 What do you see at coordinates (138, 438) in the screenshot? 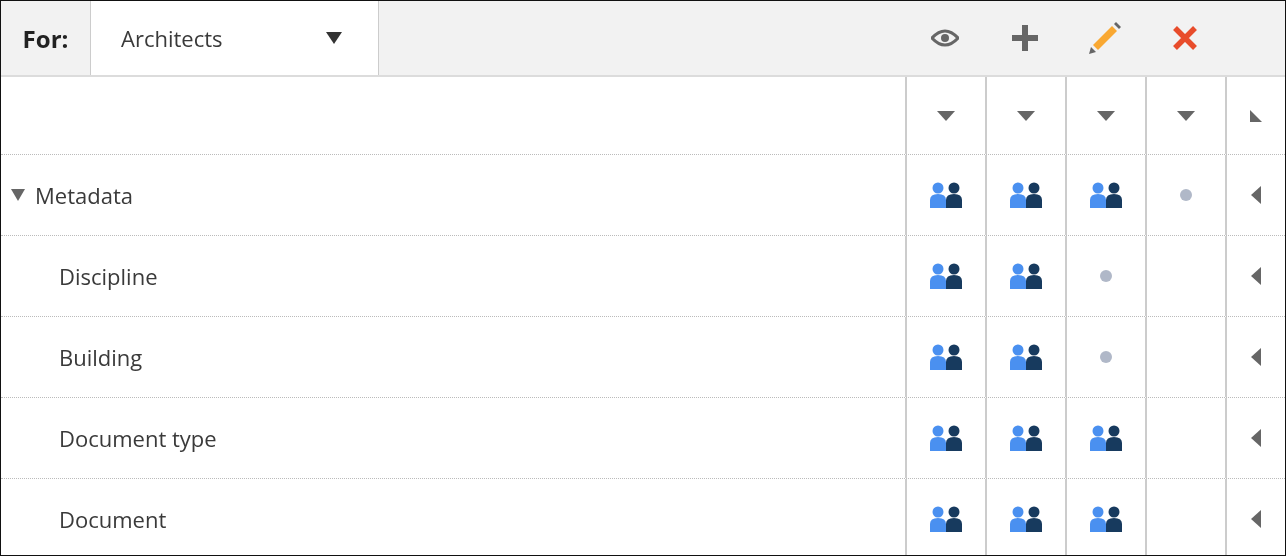
I see `row-label: Document type` at bounding box center [138, 438].